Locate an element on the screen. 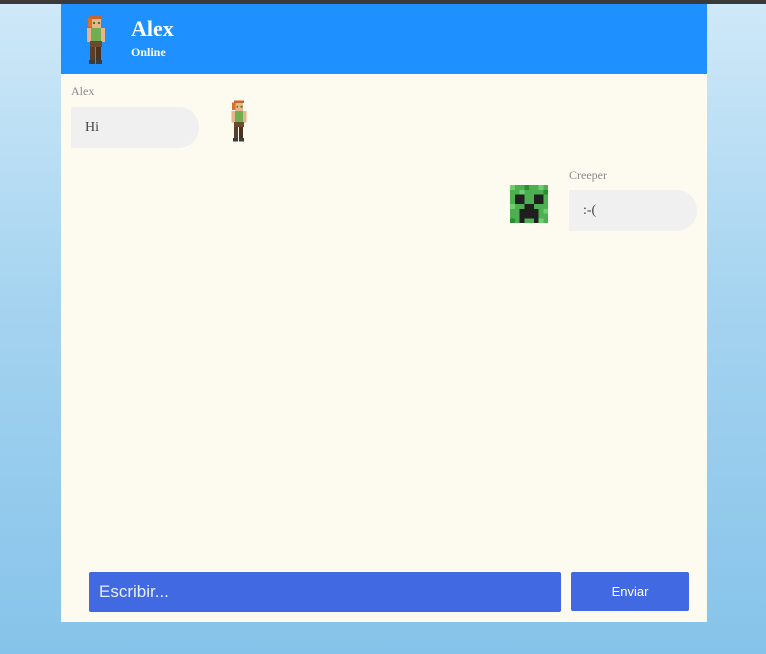  contact-name: Alex is located at coordinates (152, 28).